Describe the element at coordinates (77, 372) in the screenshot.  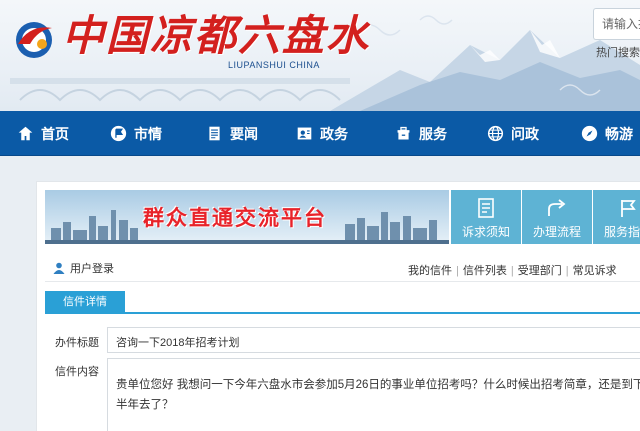
I see `content-label: 信件内容` at that location.